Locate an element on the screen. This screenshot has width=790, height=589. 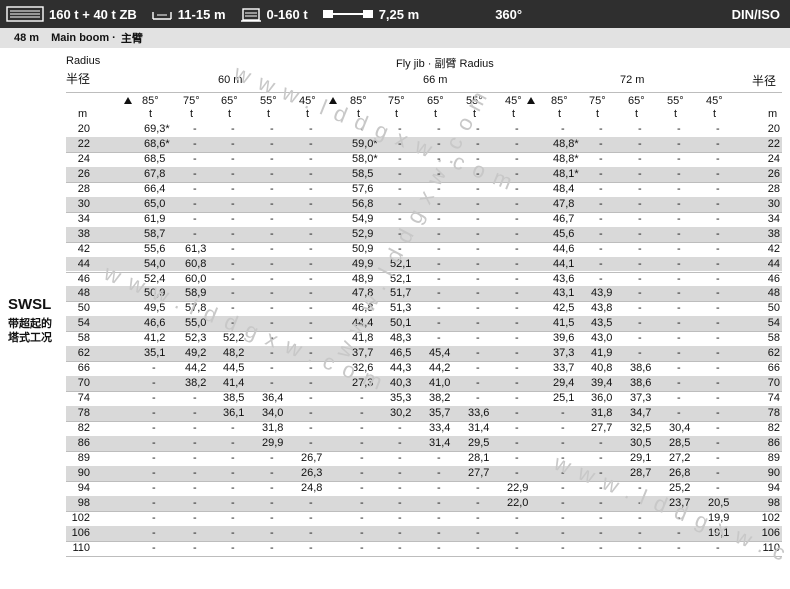
radius-value: 62 is located at coordinates (83, 353).